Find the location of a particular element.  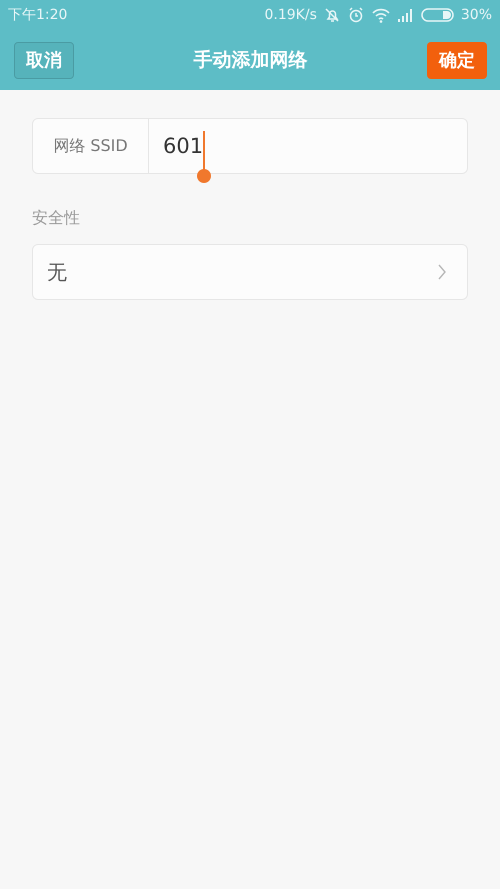

field-label: 网络 SSID is located at coordinates (91, 146).